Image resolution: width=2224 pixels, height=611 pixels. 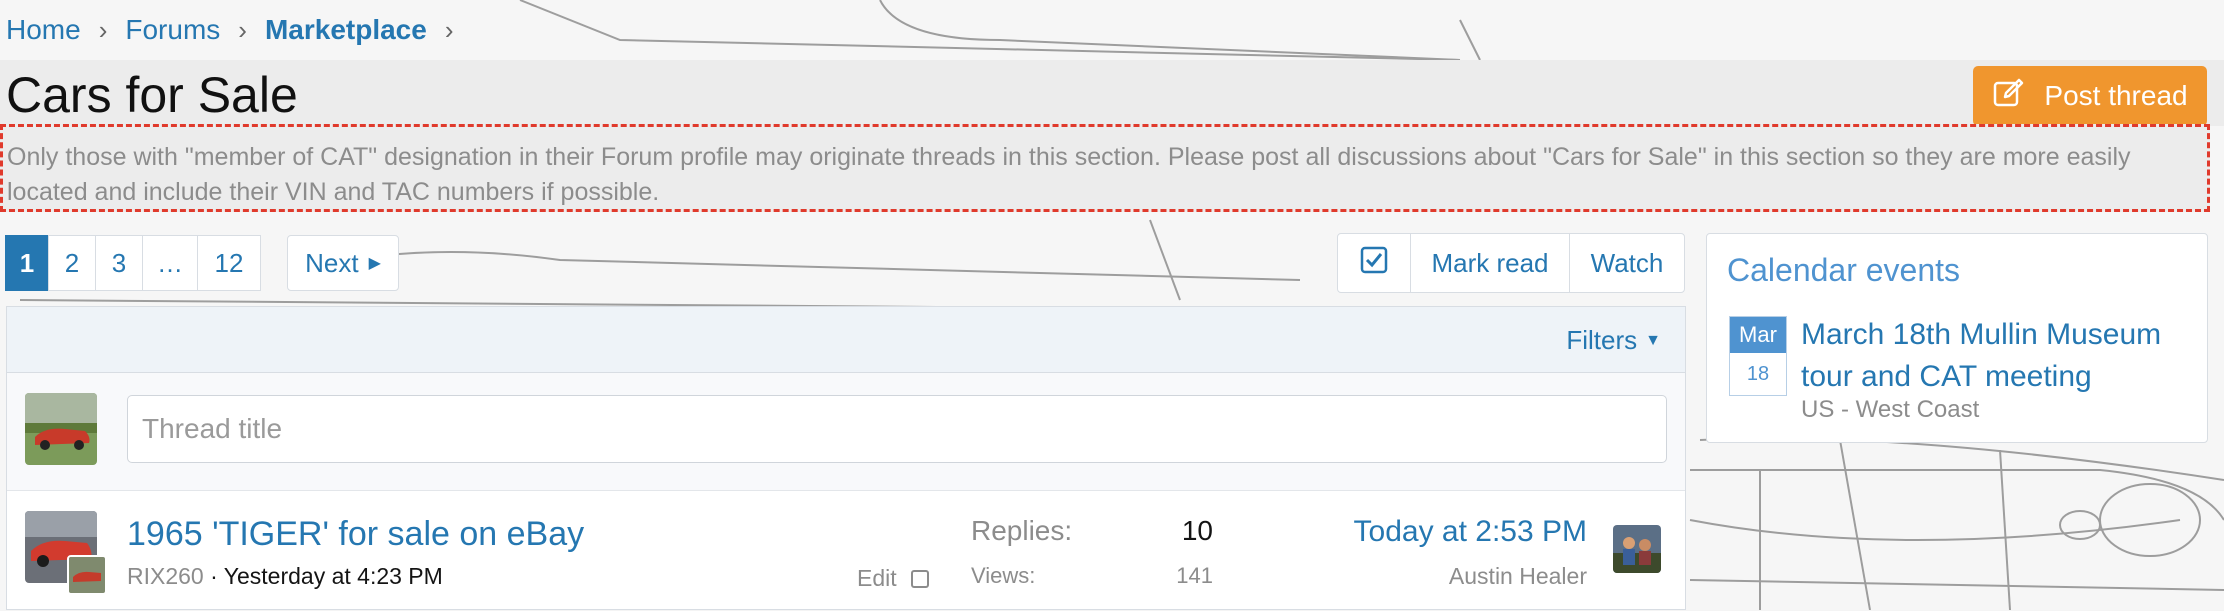 I want to click on next-page-button: Next ▶, so click(x=343, y=263).